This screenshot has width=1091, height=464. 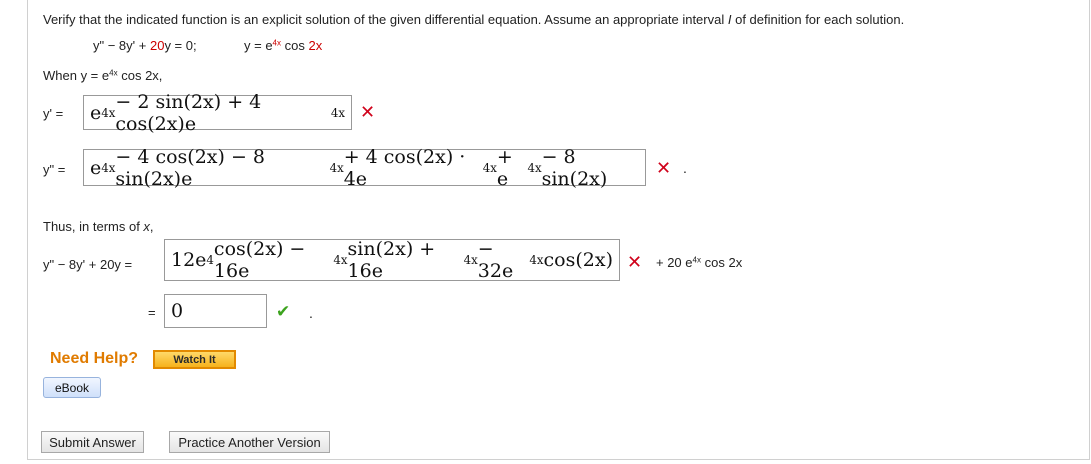 I want to click on submit-answer-button: Submit Answer, so click(x=92, y=442).